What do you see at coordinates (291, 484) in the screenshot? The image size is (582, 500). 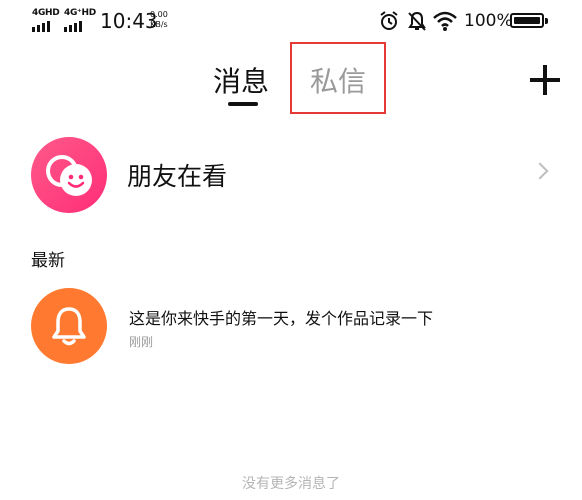 I see `no-more-messages-text: 没有更多消息了` at bounding box center [291, 484].